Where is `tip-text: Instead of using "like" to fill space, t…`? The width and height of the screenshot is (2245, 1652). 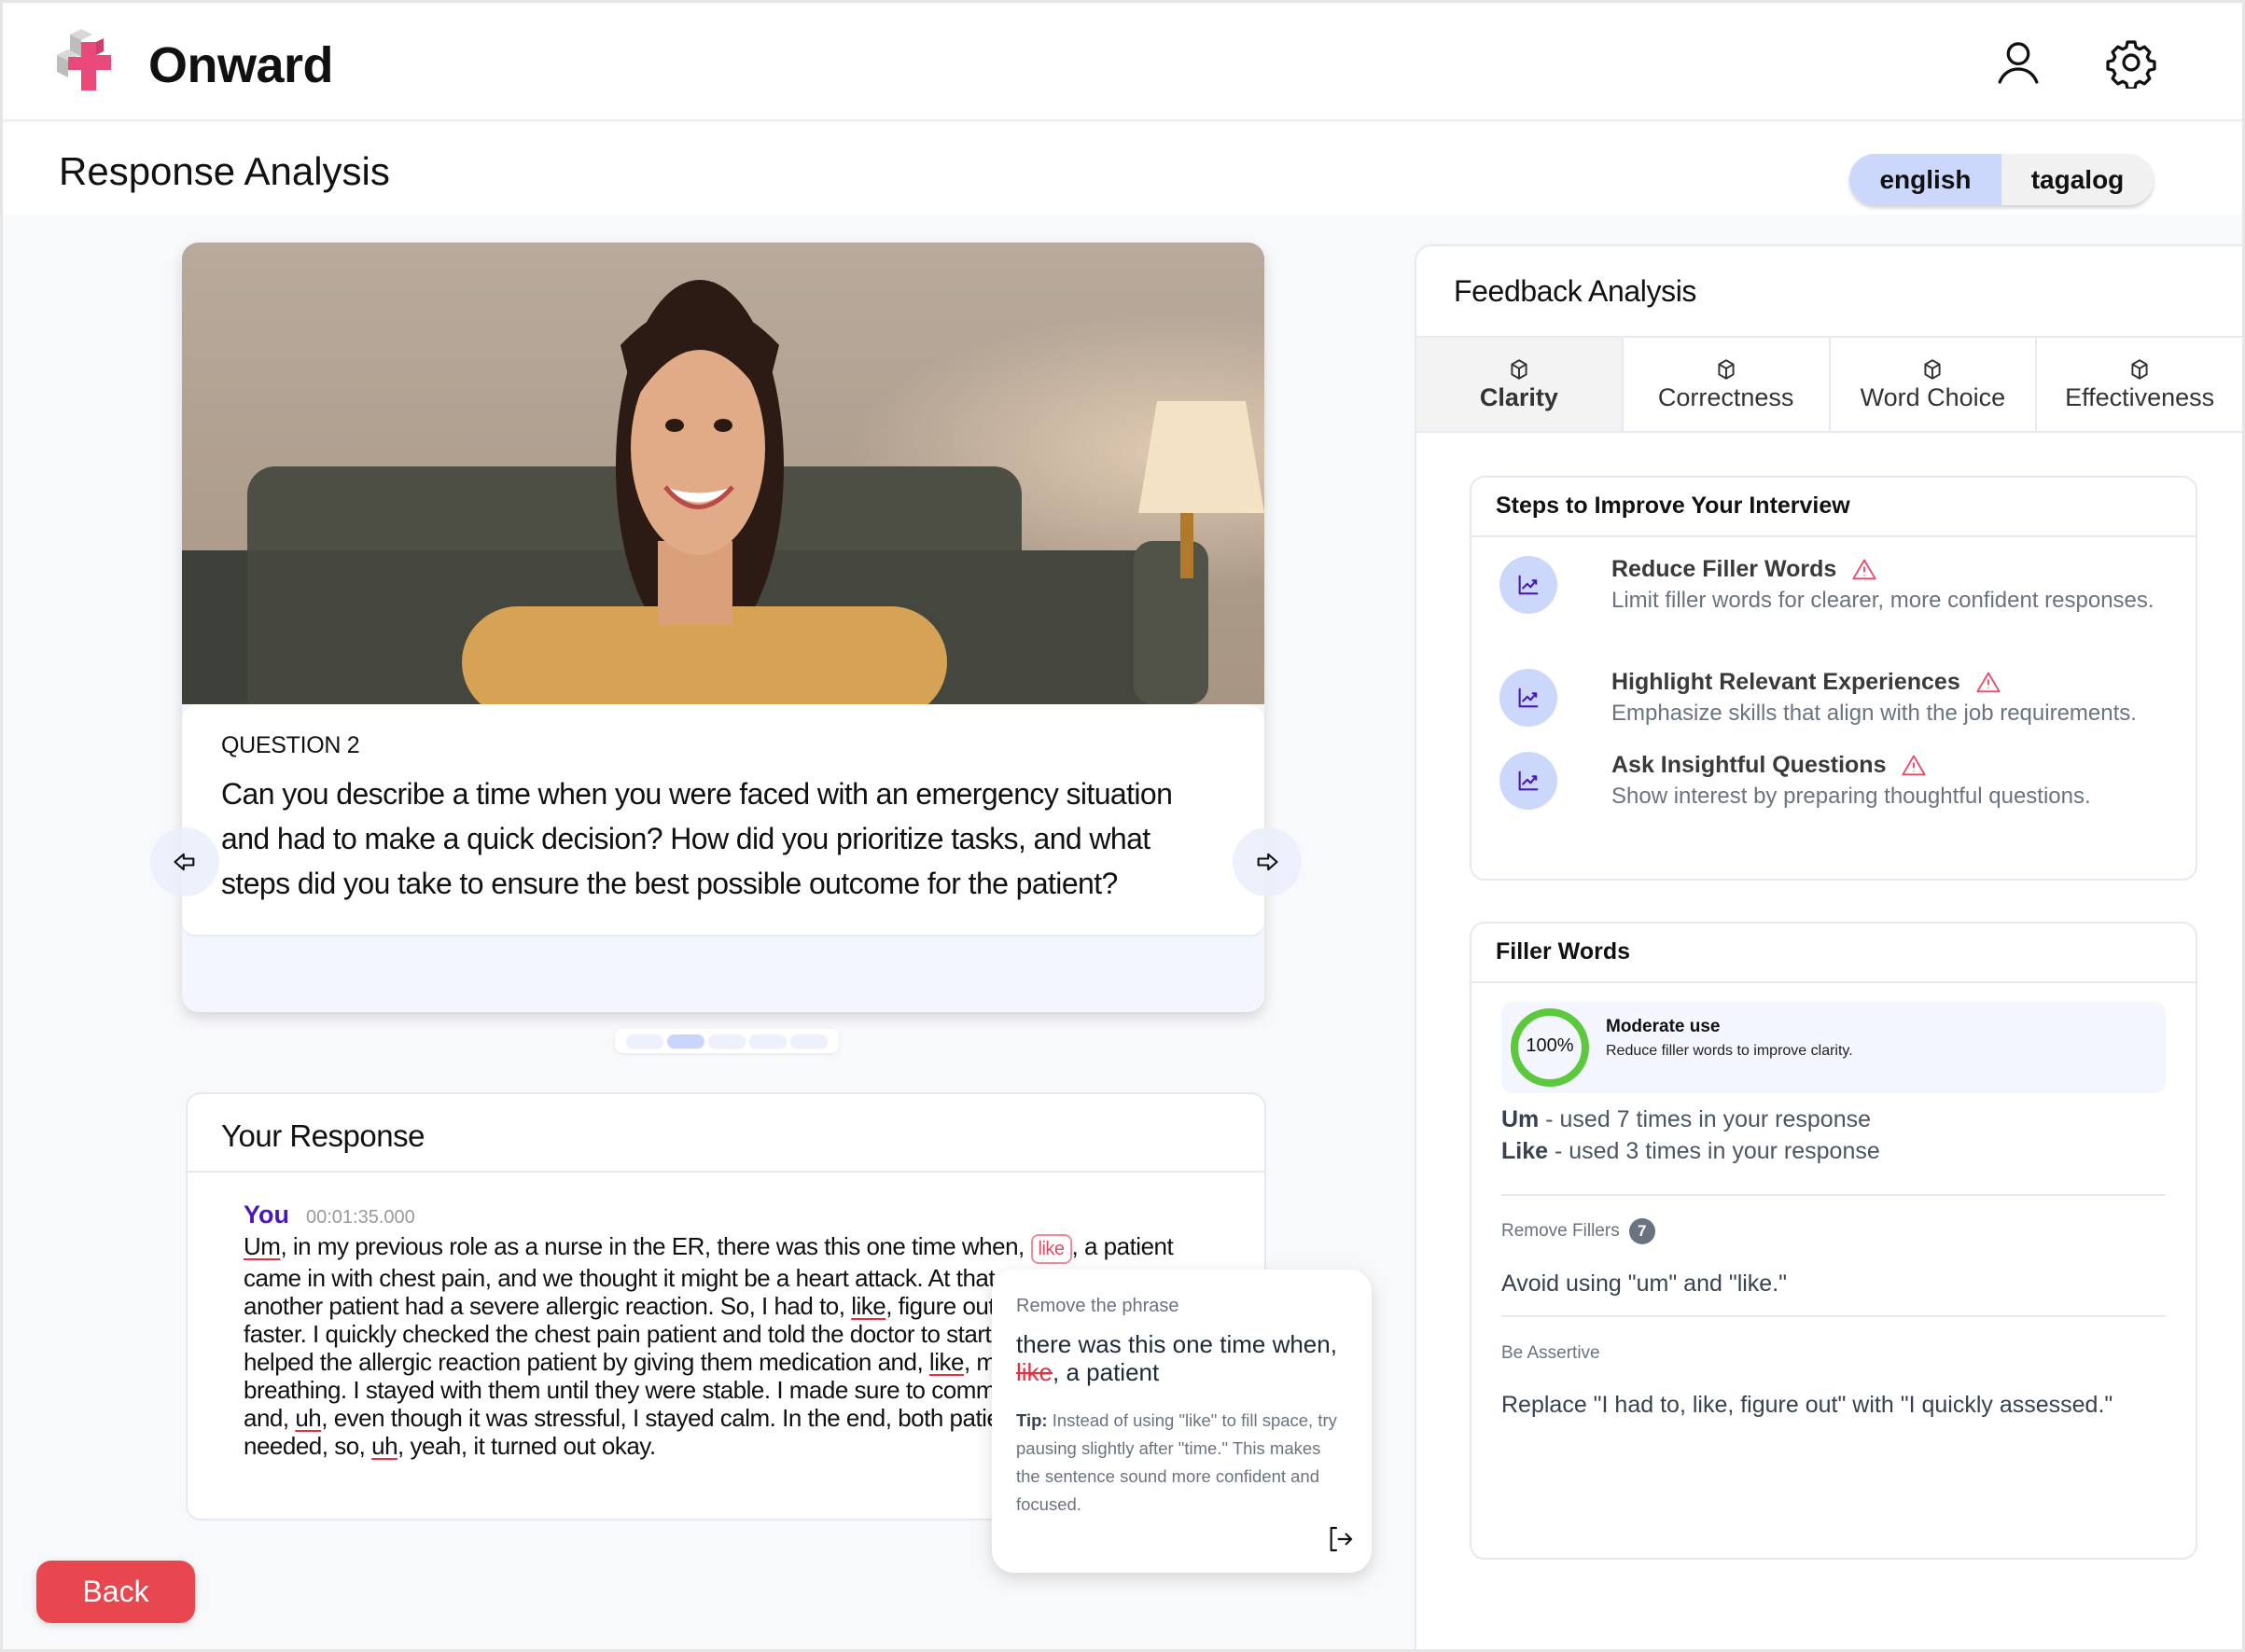 tip-text: Instead of using "like" to fill space, t… is located at coordinates (1177, 1462).